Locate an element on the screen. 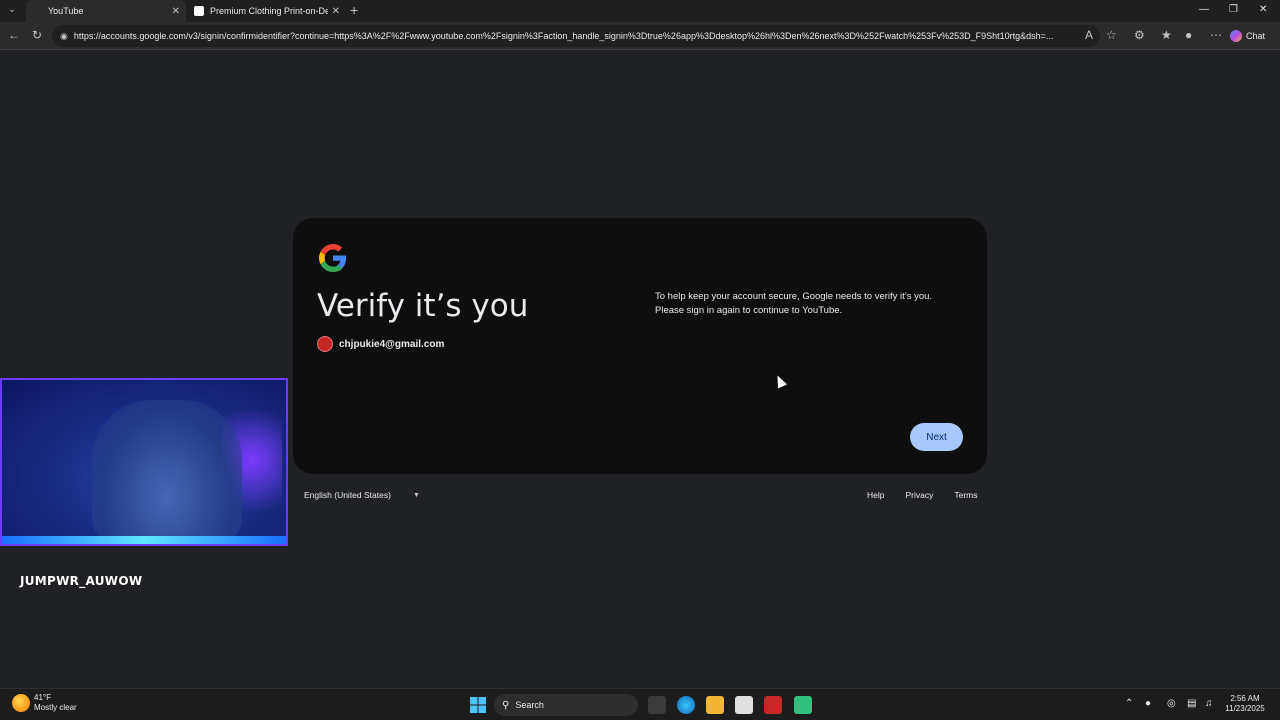 The image size is (1280, 720). taskbar-search: ⚲ Search is located at coordinates (566, 705).